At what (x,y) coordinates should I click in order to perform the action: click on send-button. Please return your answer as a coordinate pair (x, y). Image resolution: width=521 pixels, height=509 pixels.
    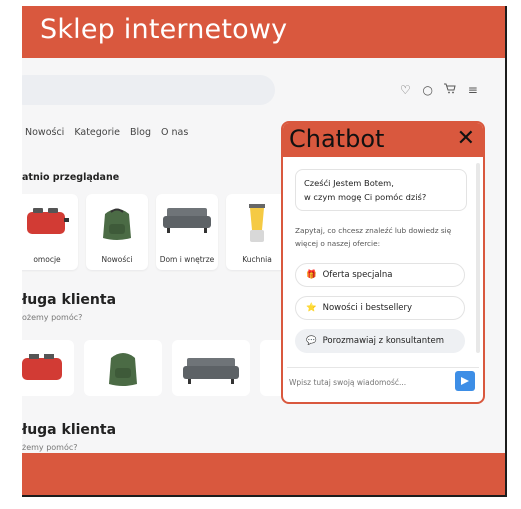
    Looking at the image, I should click on (465, 381).